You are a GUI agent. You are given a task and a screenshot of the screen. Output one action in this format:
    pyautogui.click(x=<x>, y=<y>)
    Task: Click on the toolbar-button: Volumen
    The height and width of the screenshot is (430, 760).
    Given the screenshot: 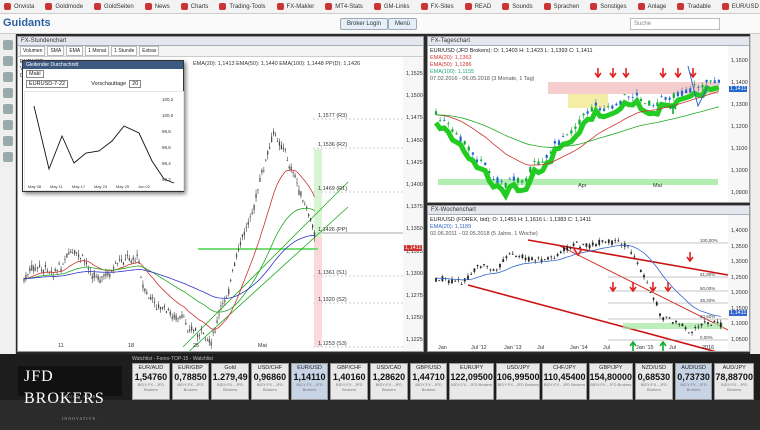 What is the action you would take?
    pyautogui.click(x=33, y=51)
    